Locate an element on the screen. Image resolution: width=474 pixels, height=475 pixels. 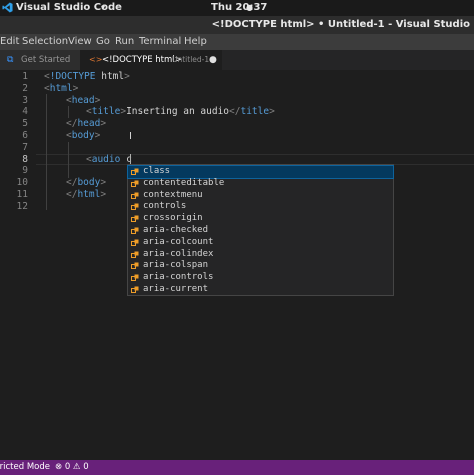
suggestion-item: crossorigin is located at coordinates (260, 219).